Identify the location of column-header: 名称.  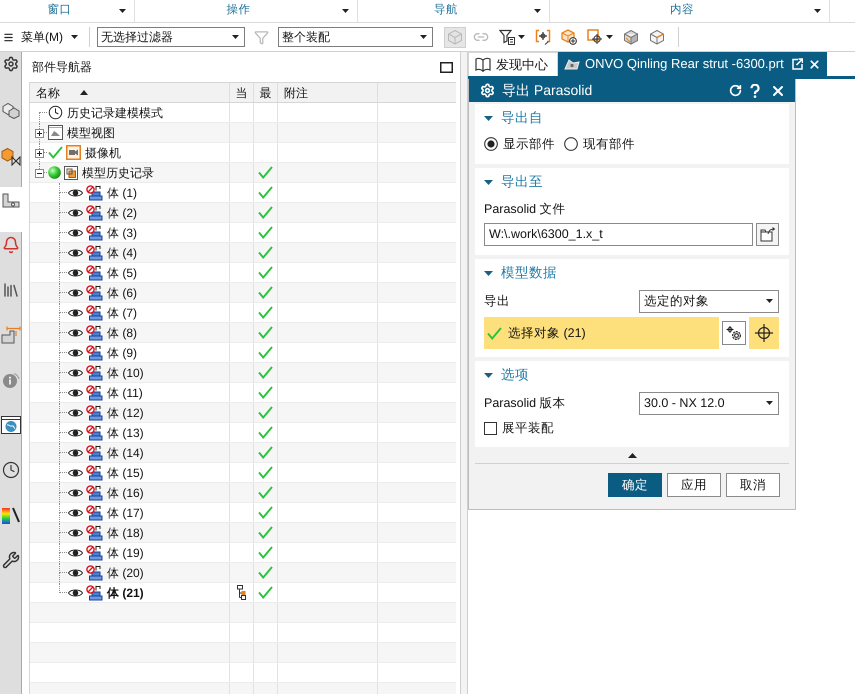
(130, 92).